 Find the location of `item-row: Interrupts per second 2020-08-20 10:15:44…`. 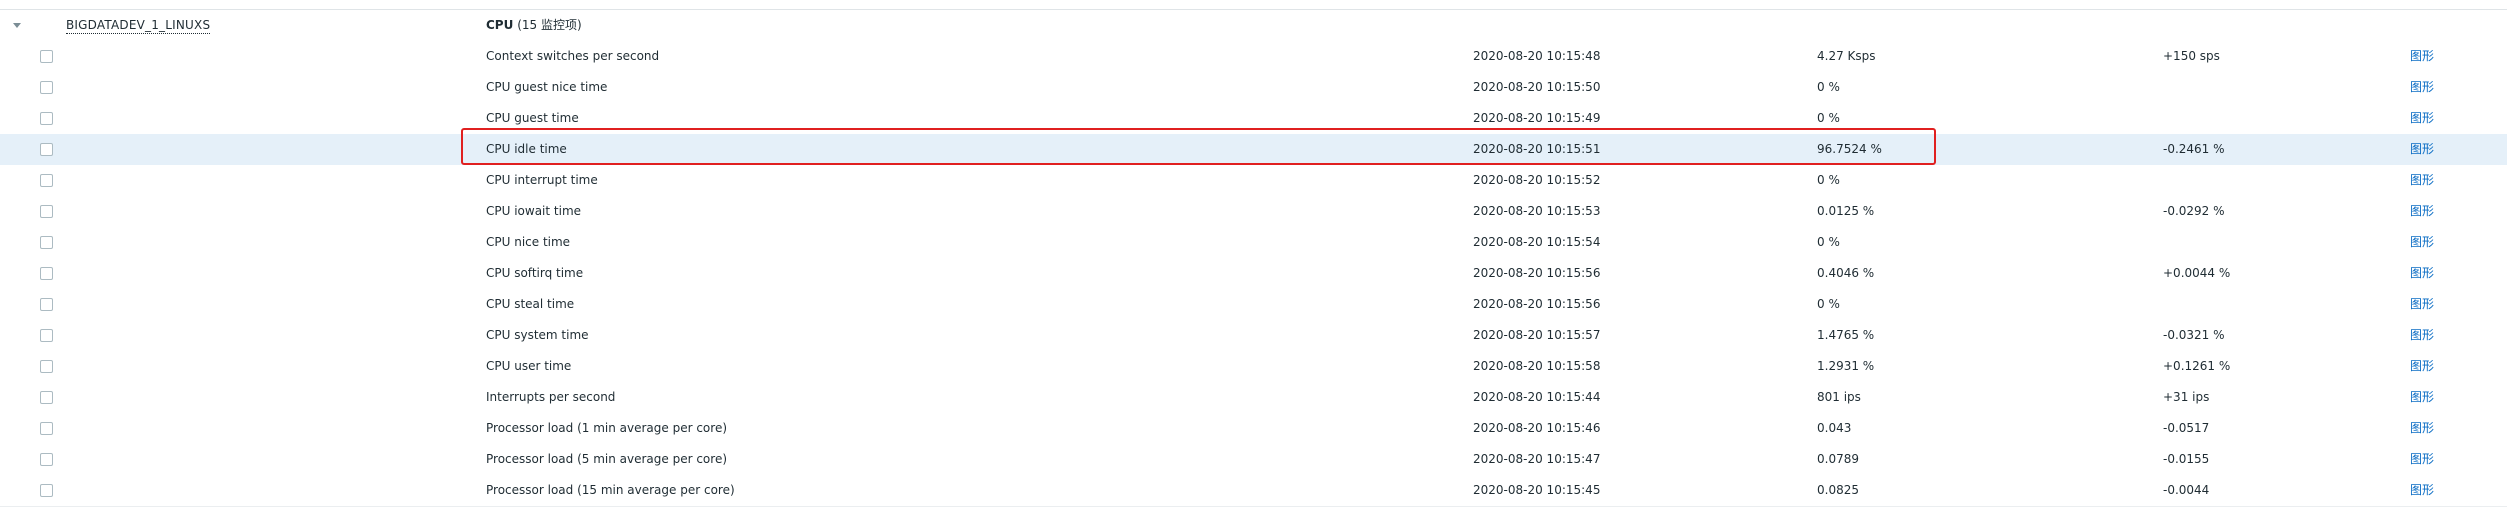

item-row: Interrupts per second 2020-08-20 10:15:44… is located at coordinates (1253, 398).